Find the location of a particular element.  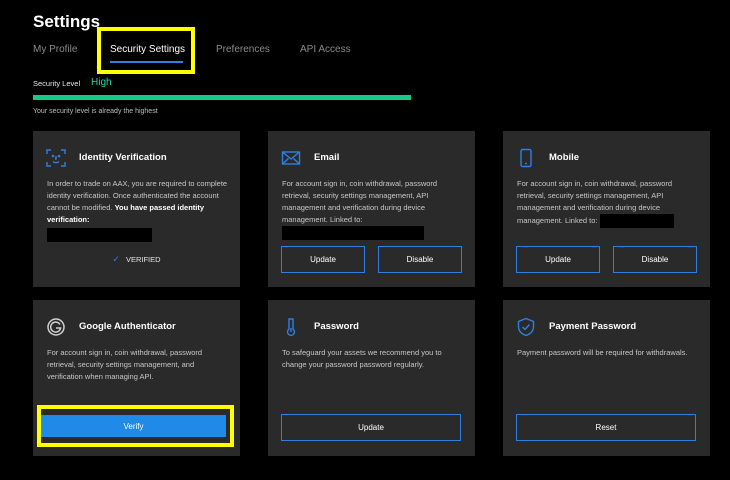

tab-api-access: API Access is located at coordinates (325, 49).